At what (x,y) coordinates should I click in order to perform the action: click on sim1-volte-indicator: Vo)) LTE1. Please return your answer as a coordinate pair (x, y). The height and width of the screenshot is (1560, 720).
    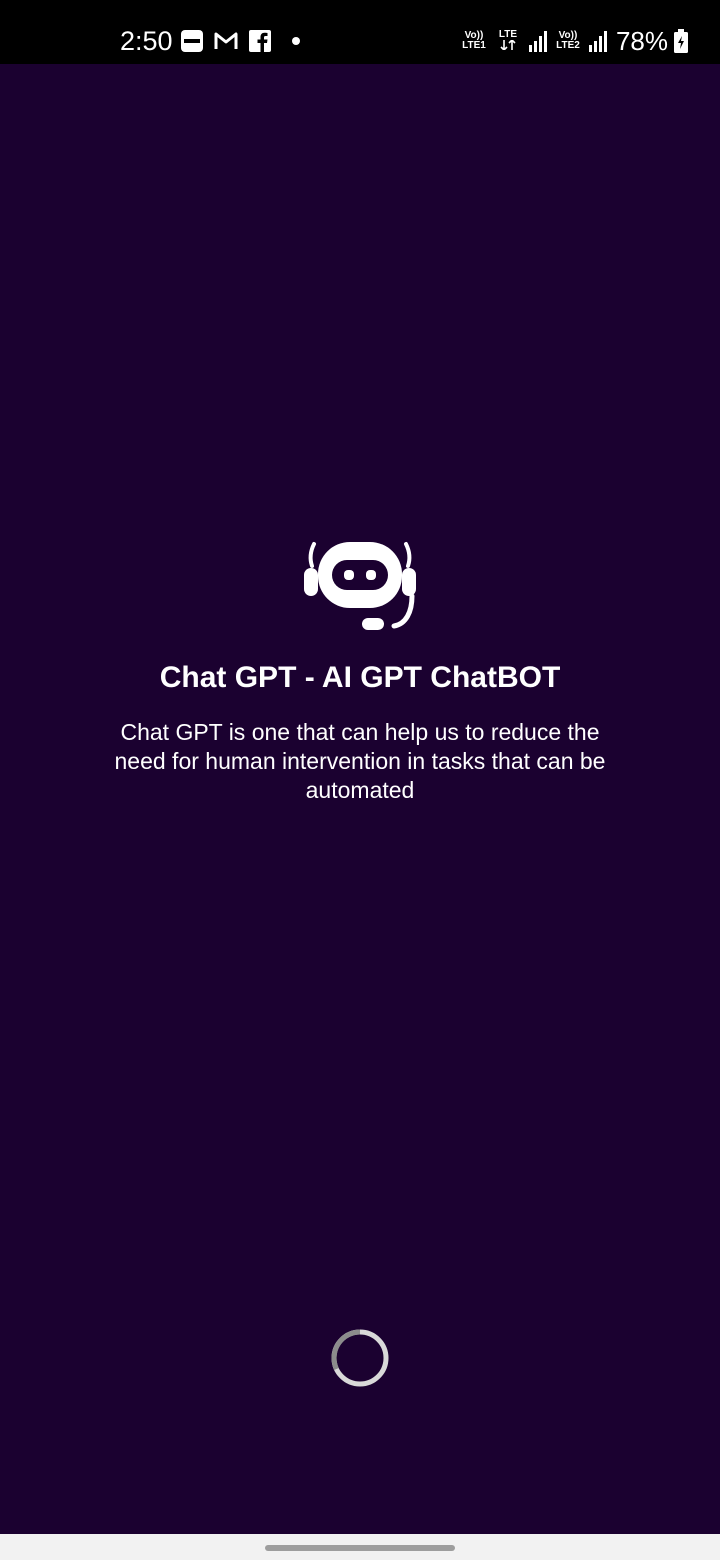
    Looking at the image, I should click on (474, 40).